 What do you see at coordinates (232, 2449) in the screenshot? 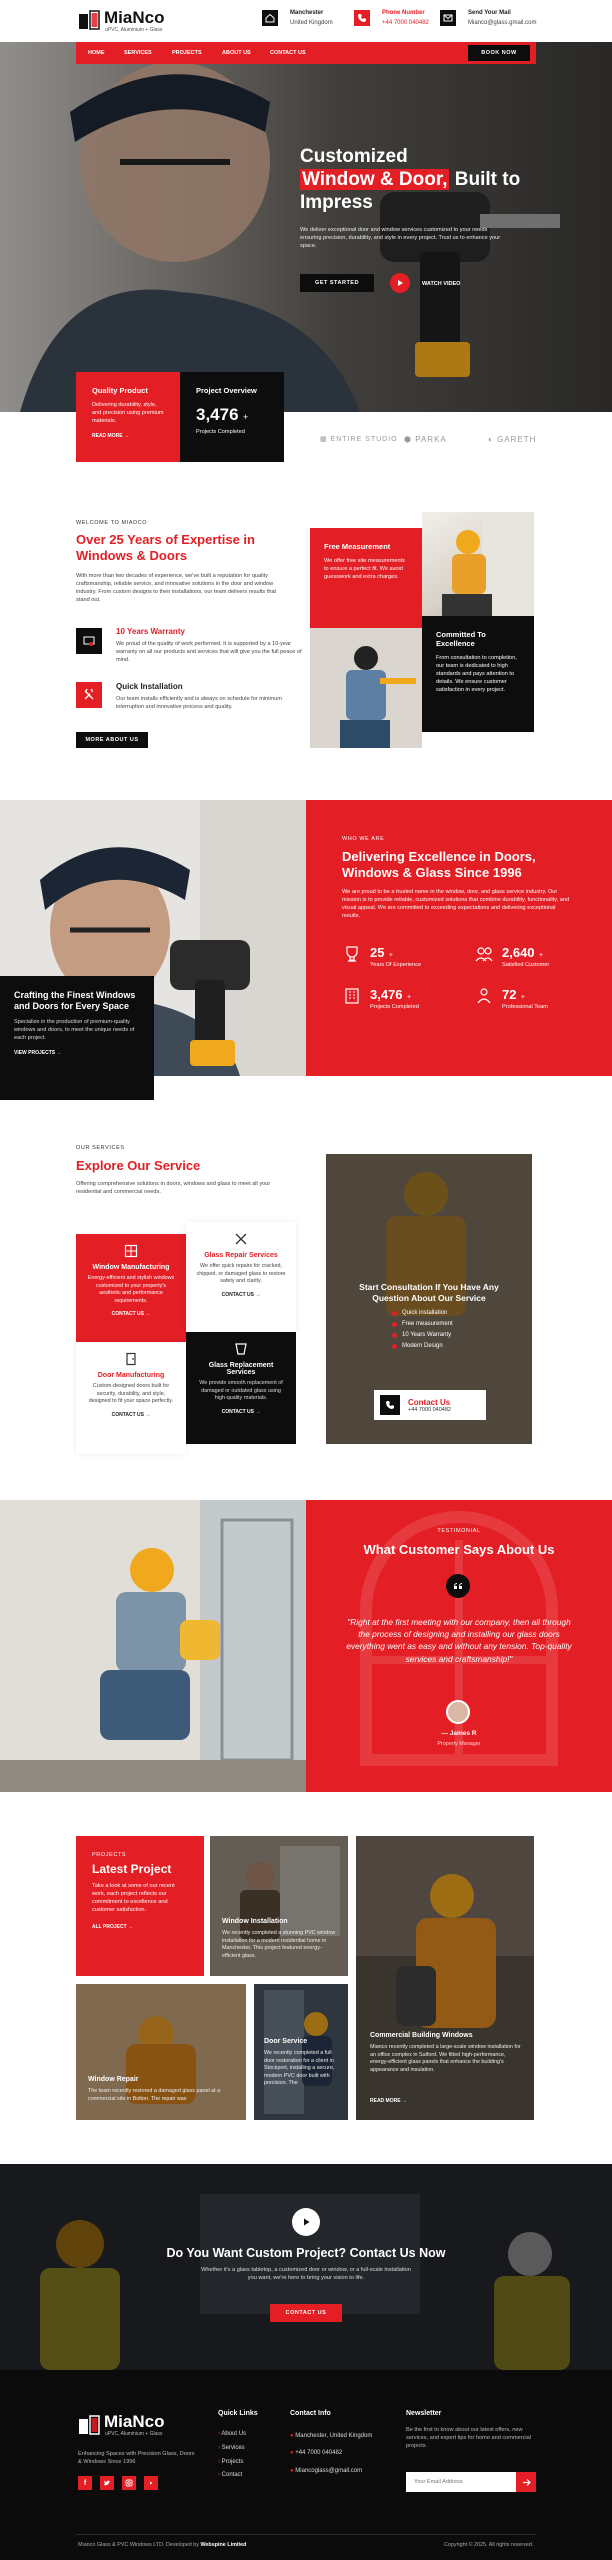
I see `footer-link-services: › Services` at bounding box center [232, 2449].